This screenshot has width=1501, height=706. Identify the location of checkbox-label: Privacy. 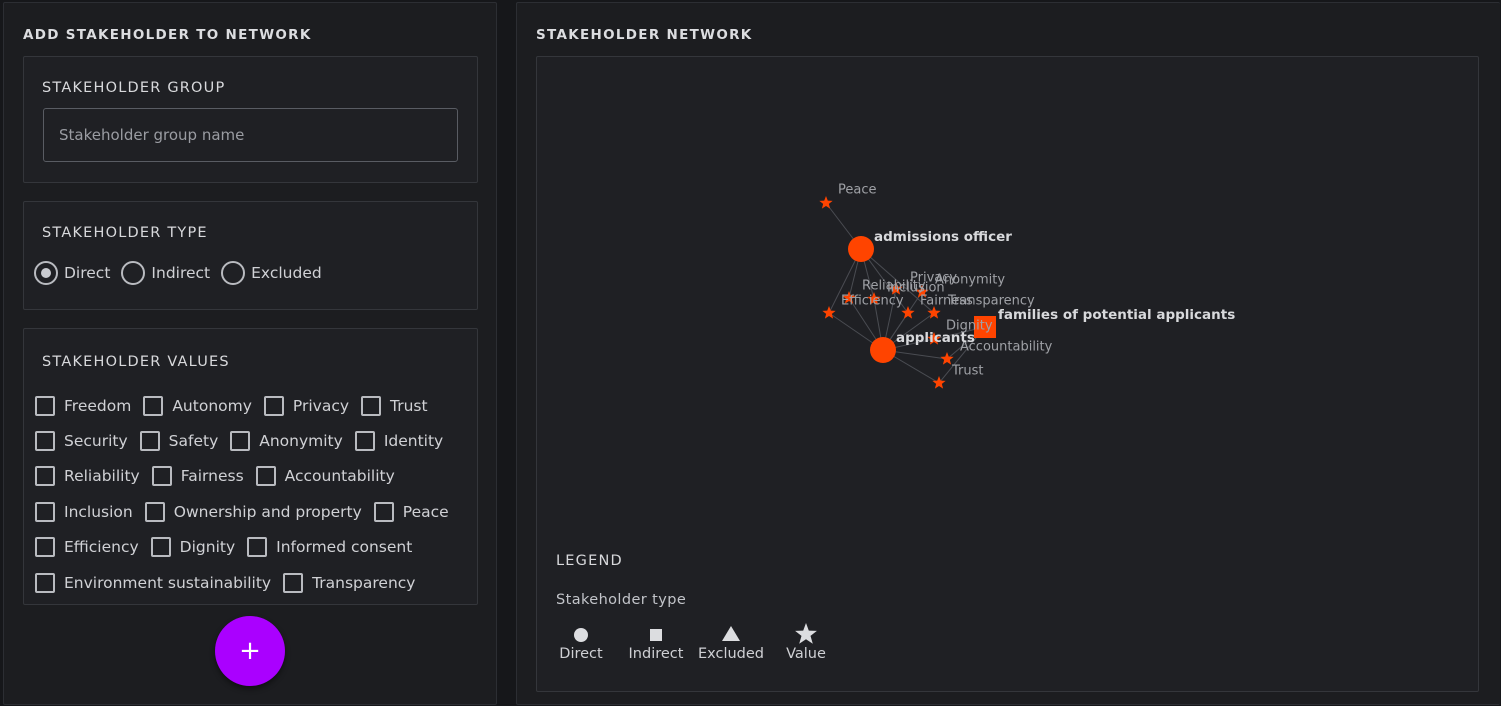
(321, 405).